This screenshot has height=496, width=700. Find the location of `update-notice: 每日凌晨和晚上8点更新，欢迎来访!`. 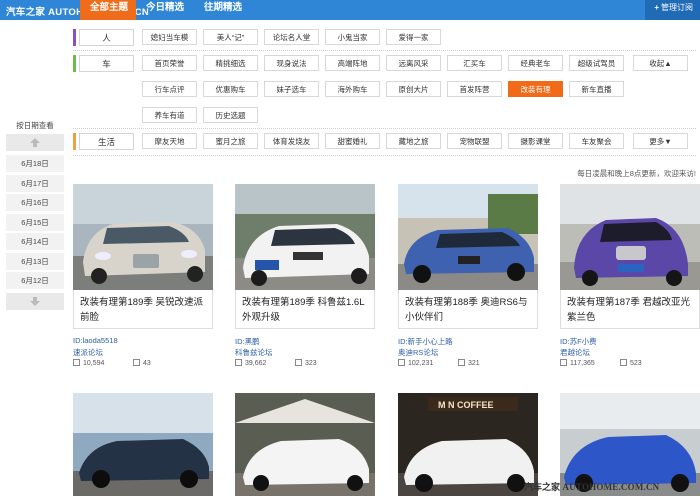

update-notice: 每日凌晨和晚上8点更新，欢迎来访! is located at coordinates (636, 173).